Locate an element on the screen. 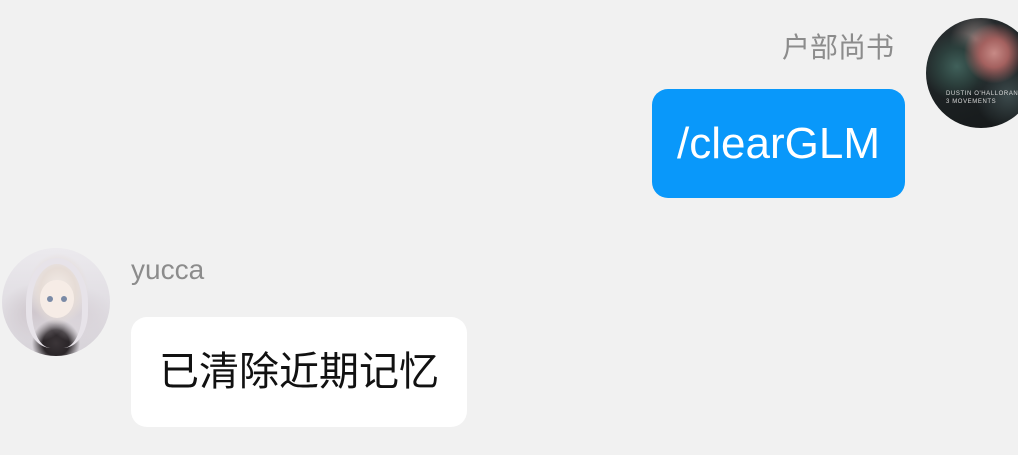 Image resolution: width=1018 pixels, height=455 pixels. message-bubble: 已清除近期记忆 is located at coordinates (299, 372).